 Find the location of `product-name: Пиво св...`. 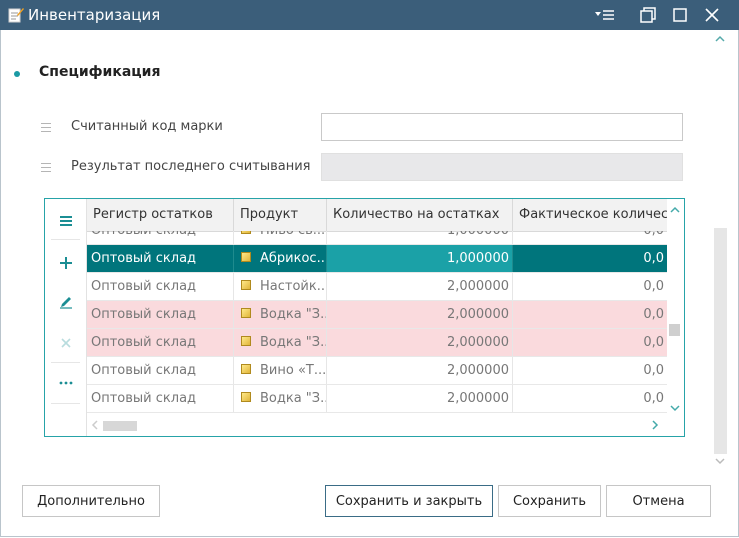

product-name: Пиво св... is located at coordinates (292, 237).